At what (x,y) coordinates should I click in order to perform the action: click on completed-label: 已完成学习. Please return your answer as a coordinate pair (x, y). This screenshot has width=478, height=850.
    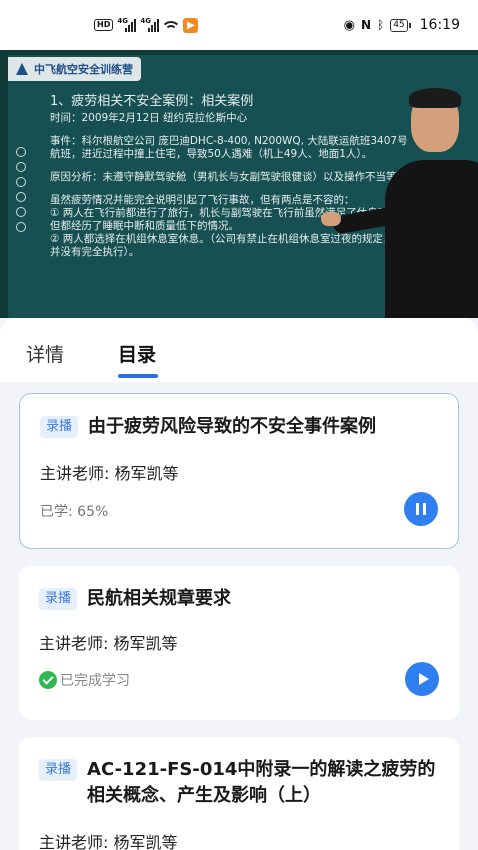
    Looking at the image, I should click on (95, 681).